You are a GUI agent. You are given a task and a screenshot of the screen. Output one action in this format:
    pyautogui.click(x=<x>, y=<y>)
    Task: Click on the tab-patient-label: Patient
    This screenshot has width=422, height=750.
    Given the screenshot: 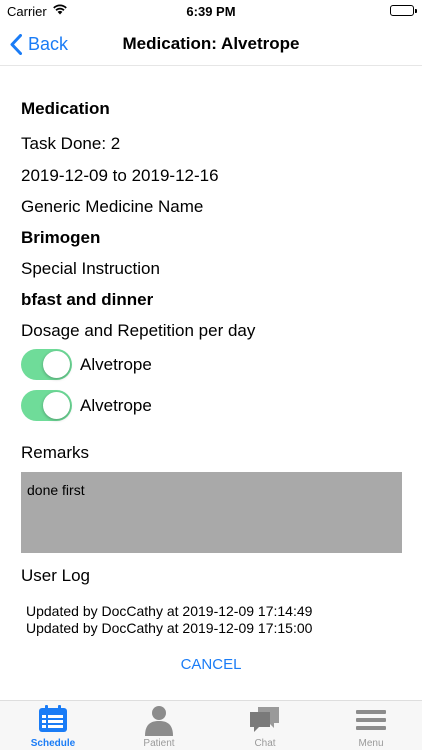 What is the action you would take?
    pyautogui.click(x=159, y=743)
    